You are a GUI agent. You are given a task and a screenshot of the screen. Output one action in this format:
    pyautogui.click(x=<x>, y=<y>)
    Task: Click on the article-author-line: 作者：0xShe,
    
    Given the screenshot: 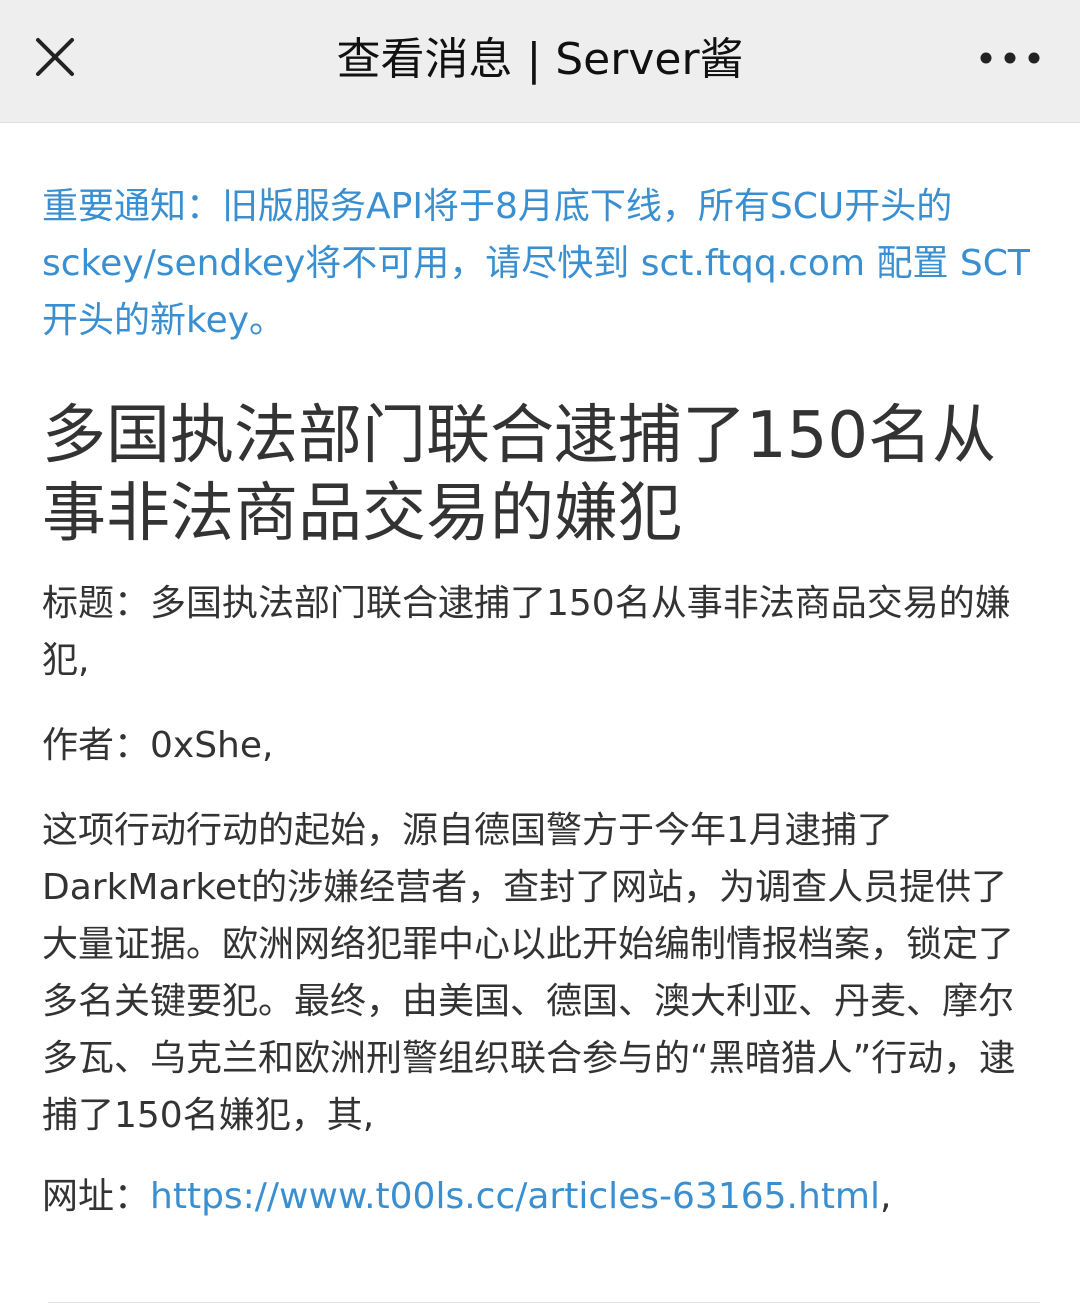 What is the action you would take?
    pyautogui.click(x=158, y=745)
    